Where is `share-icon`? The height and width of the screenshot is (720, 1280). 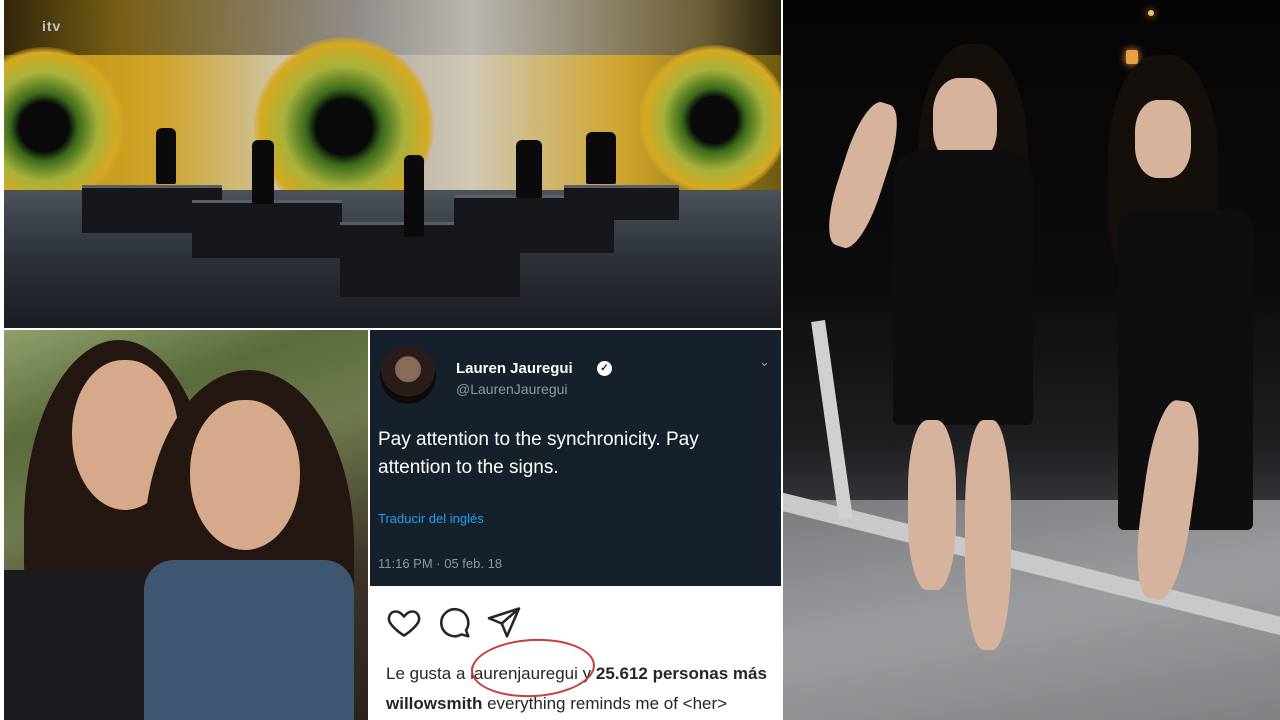 share-icon is located at coordinates (504, 622).